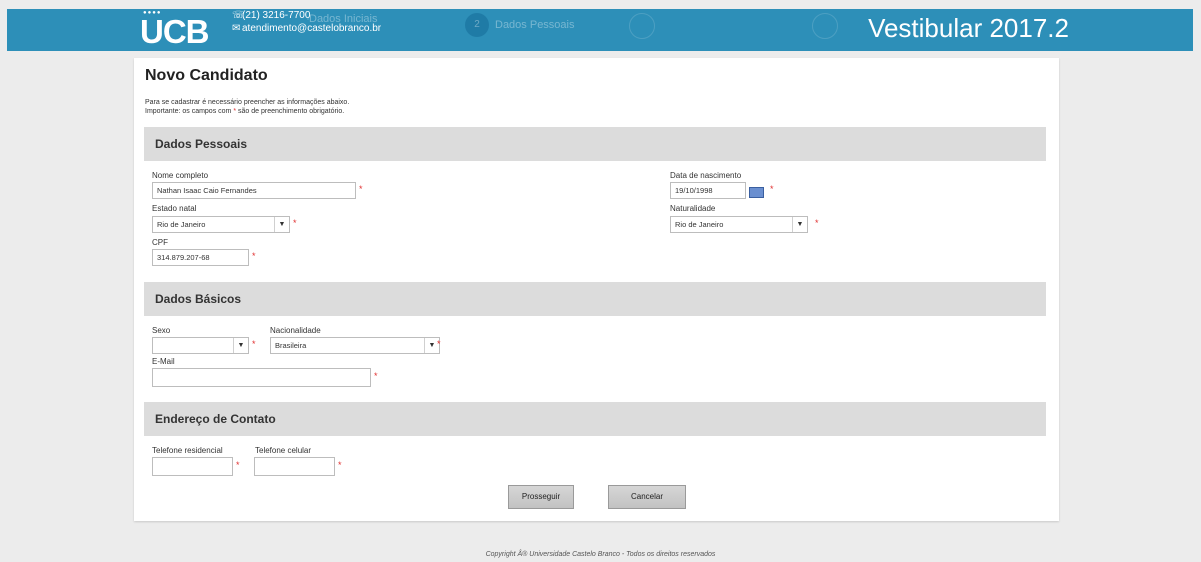  What do you see at coordinates (254, 190) in the screenshot?
I see `nome-input: Nathan Isaac Caio Fernandes` at bounding box center [254, 190].